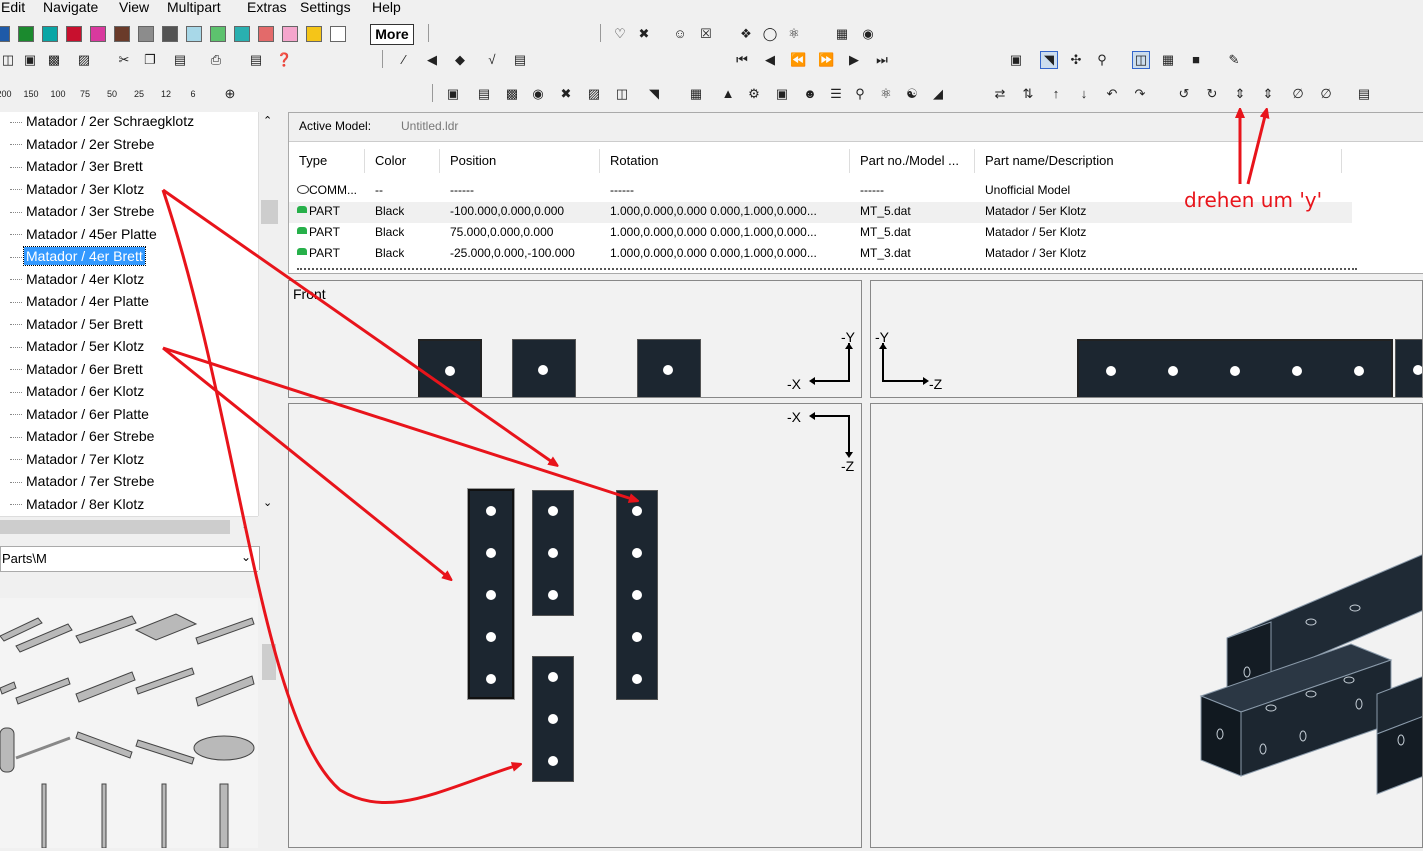  What do you see at coordinates (798, 60) in the screenshot?
I see `rewind-icon: ⏪` at bounding box center [798, 60].